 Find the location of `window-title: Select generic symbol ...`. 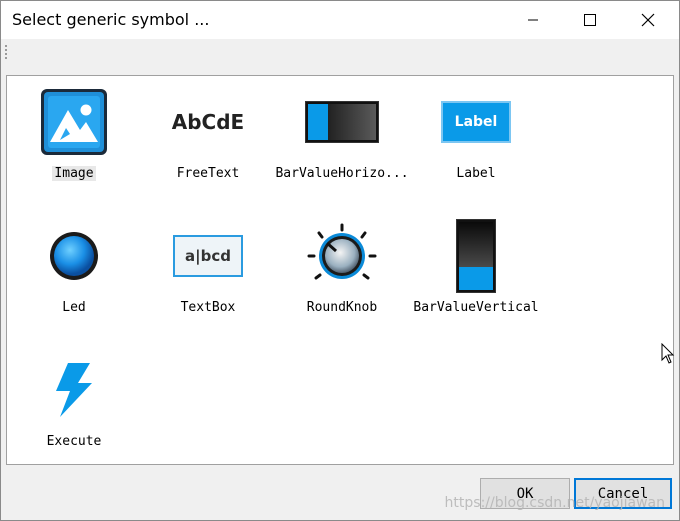

window-title: Select generic symbol ... is located at coordinates (111, 19).